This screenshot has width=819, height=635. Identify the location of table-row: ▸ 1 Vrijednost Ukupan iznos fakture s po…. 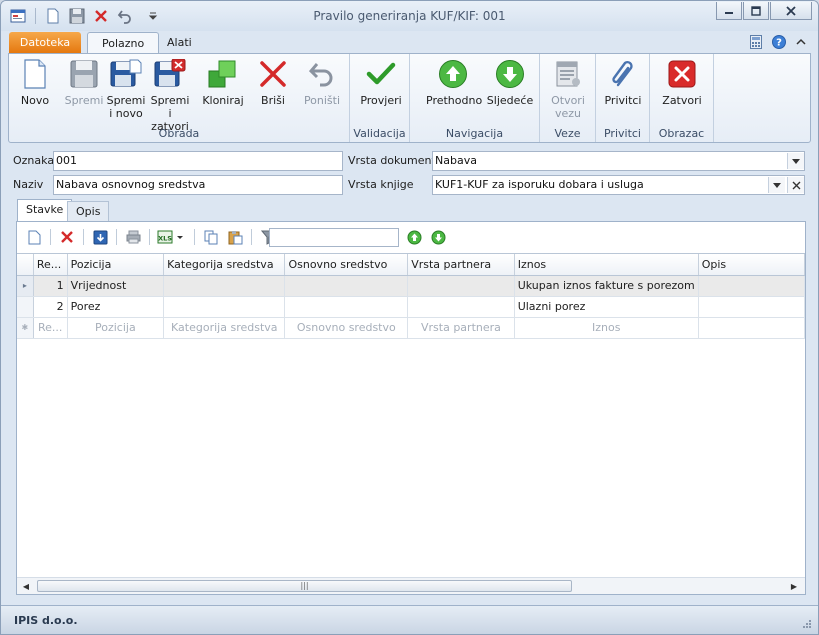
(411, 286).